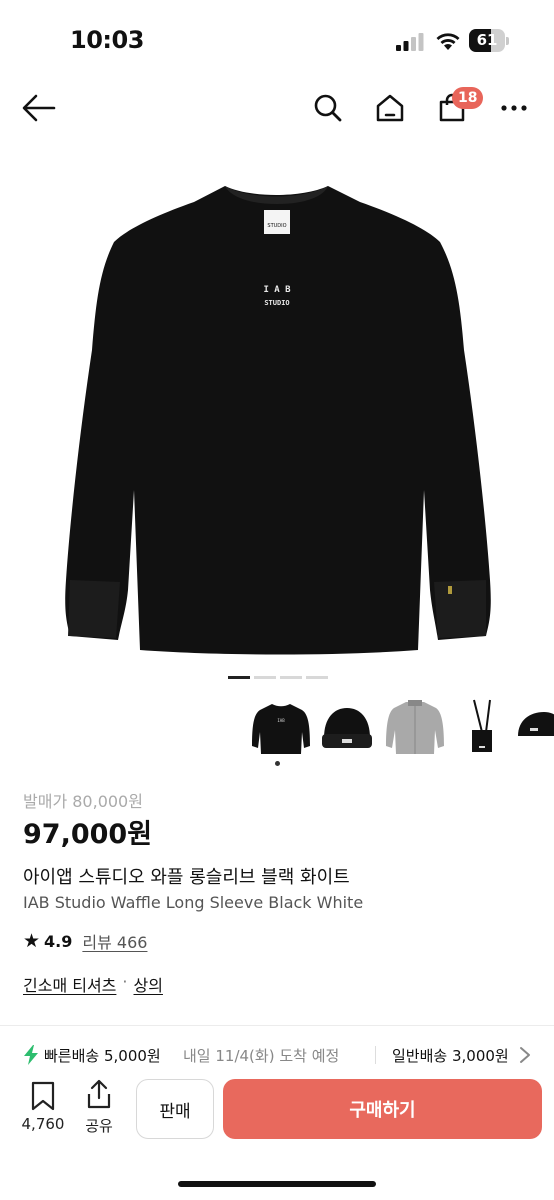 Image resolution: width=554 pixels, height=1200 pixels. What do you see at coordinates (375, 1055) in the screenshot?
I see `shipping-separator` at bounding box center [375, 1055].